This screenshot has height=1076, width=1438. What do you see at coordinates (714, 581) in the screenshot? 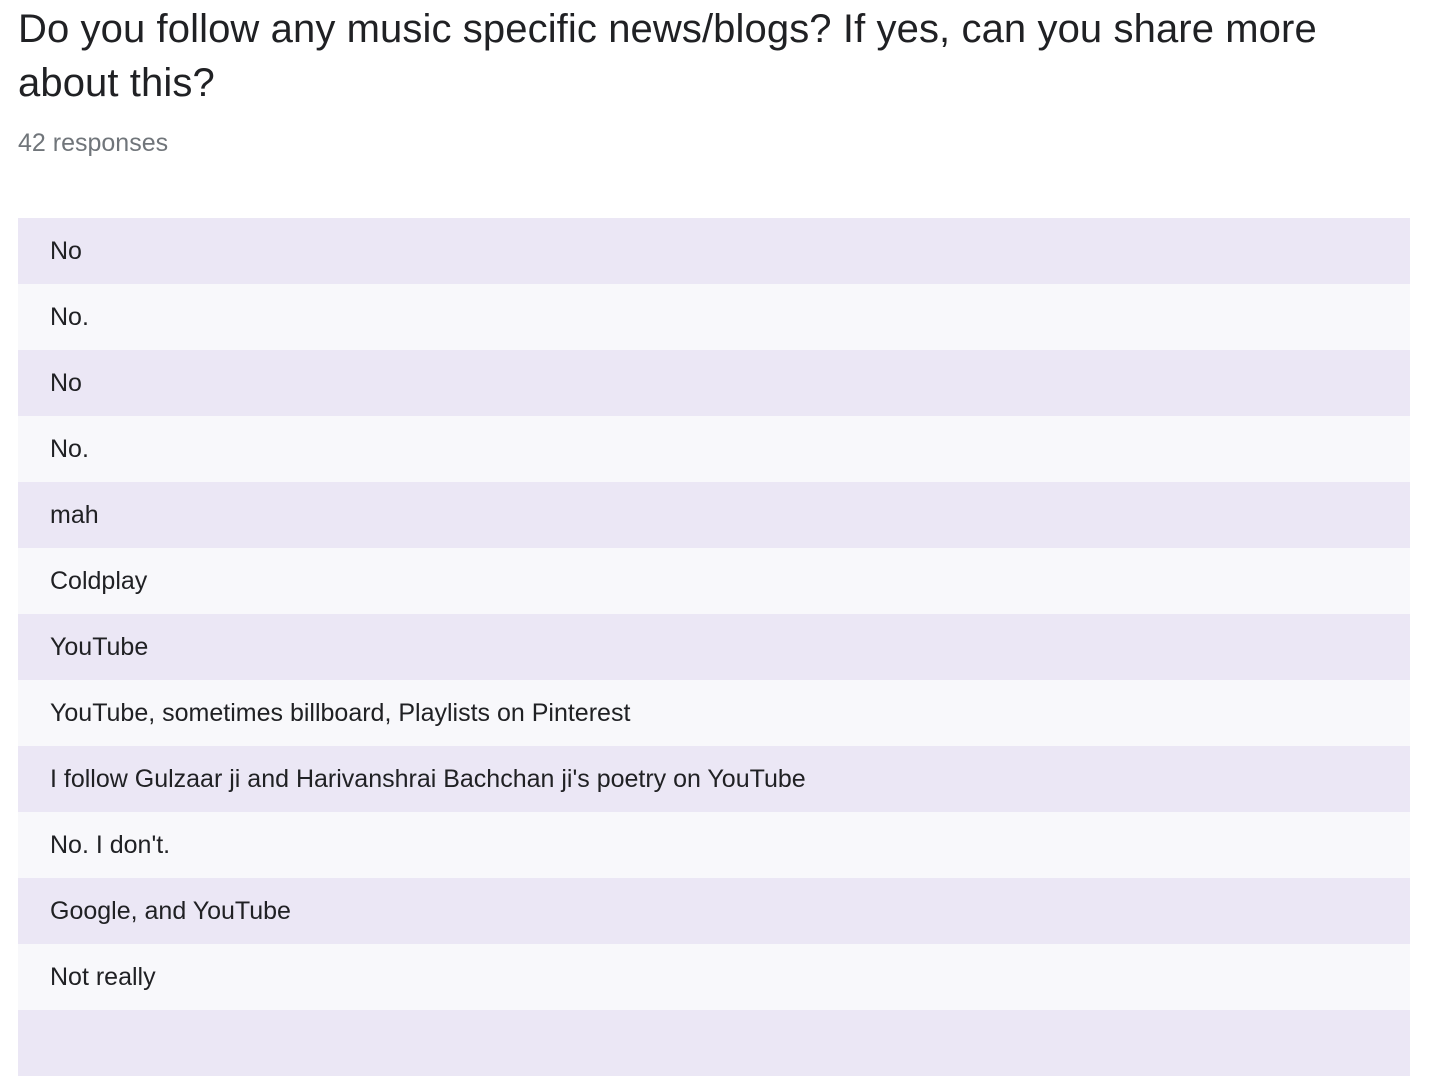
I see `response-item: Coldplay` at bounding box center [714, 581].